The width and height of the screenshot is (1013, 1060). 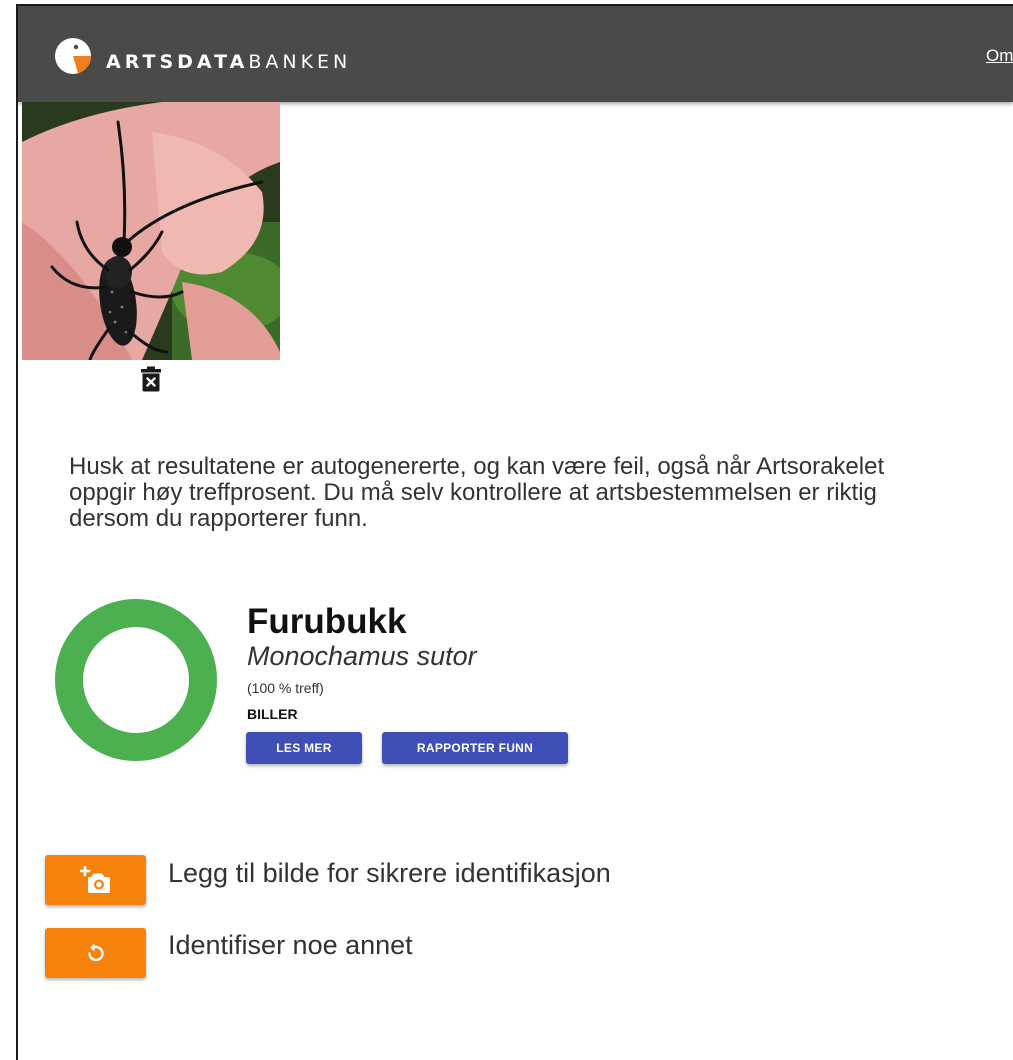 I want to click on refresh-icon, so click(x=95, y=952).